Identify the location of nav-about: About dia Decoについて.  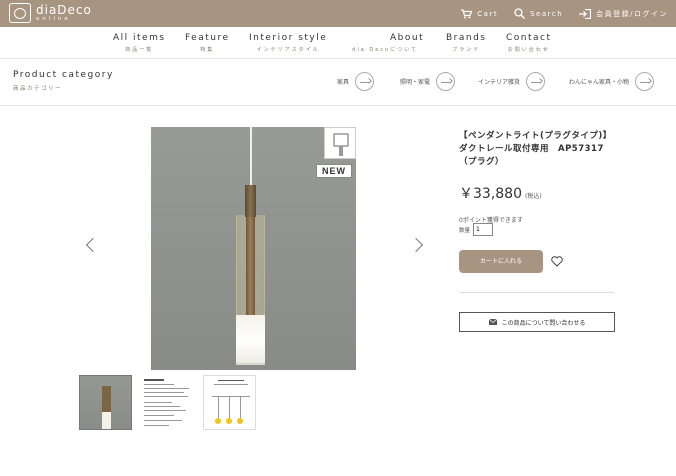
(385, 43).